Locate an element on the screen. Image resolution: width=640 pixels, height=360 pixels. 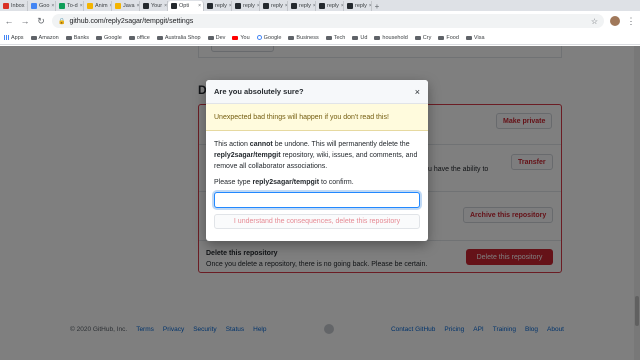
tab-label: Your is located at coordinates (157, 6).